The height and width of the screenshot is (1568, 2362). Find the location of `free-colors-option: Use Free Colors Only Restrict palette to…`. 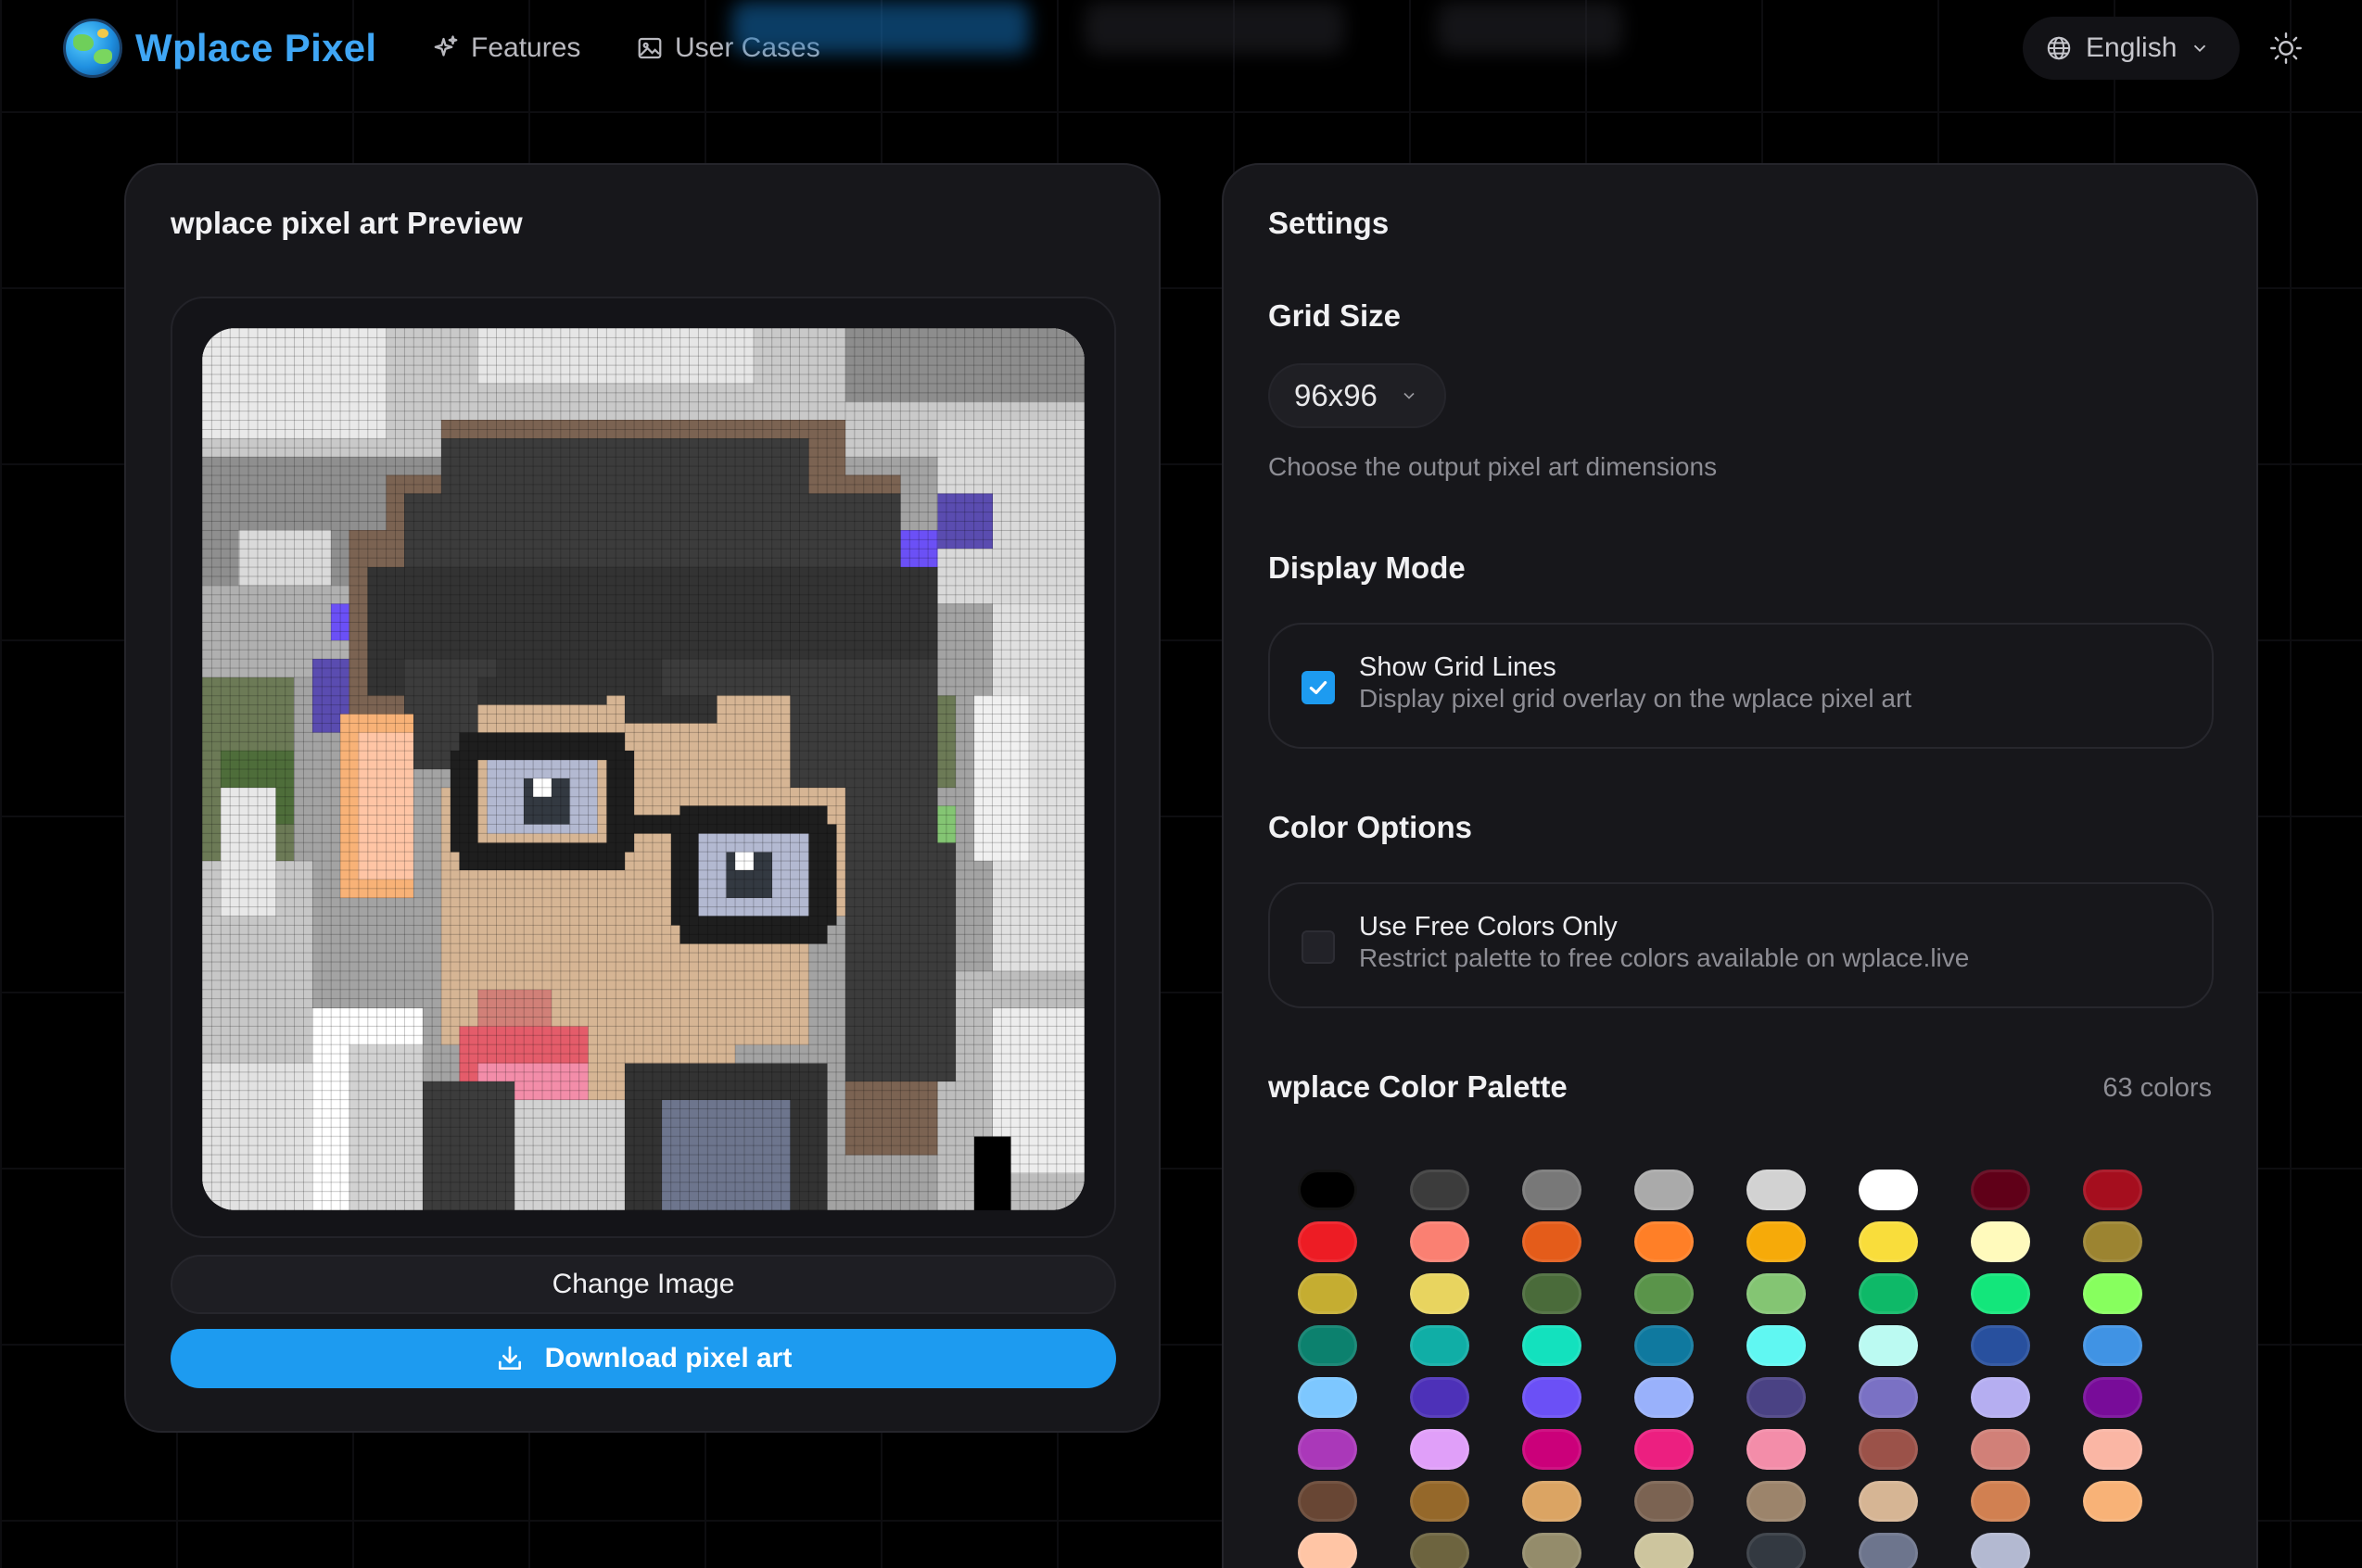

free-colors-option: Use Free Colors Only Restrict palette to… is located at coordinates (1741, 945).